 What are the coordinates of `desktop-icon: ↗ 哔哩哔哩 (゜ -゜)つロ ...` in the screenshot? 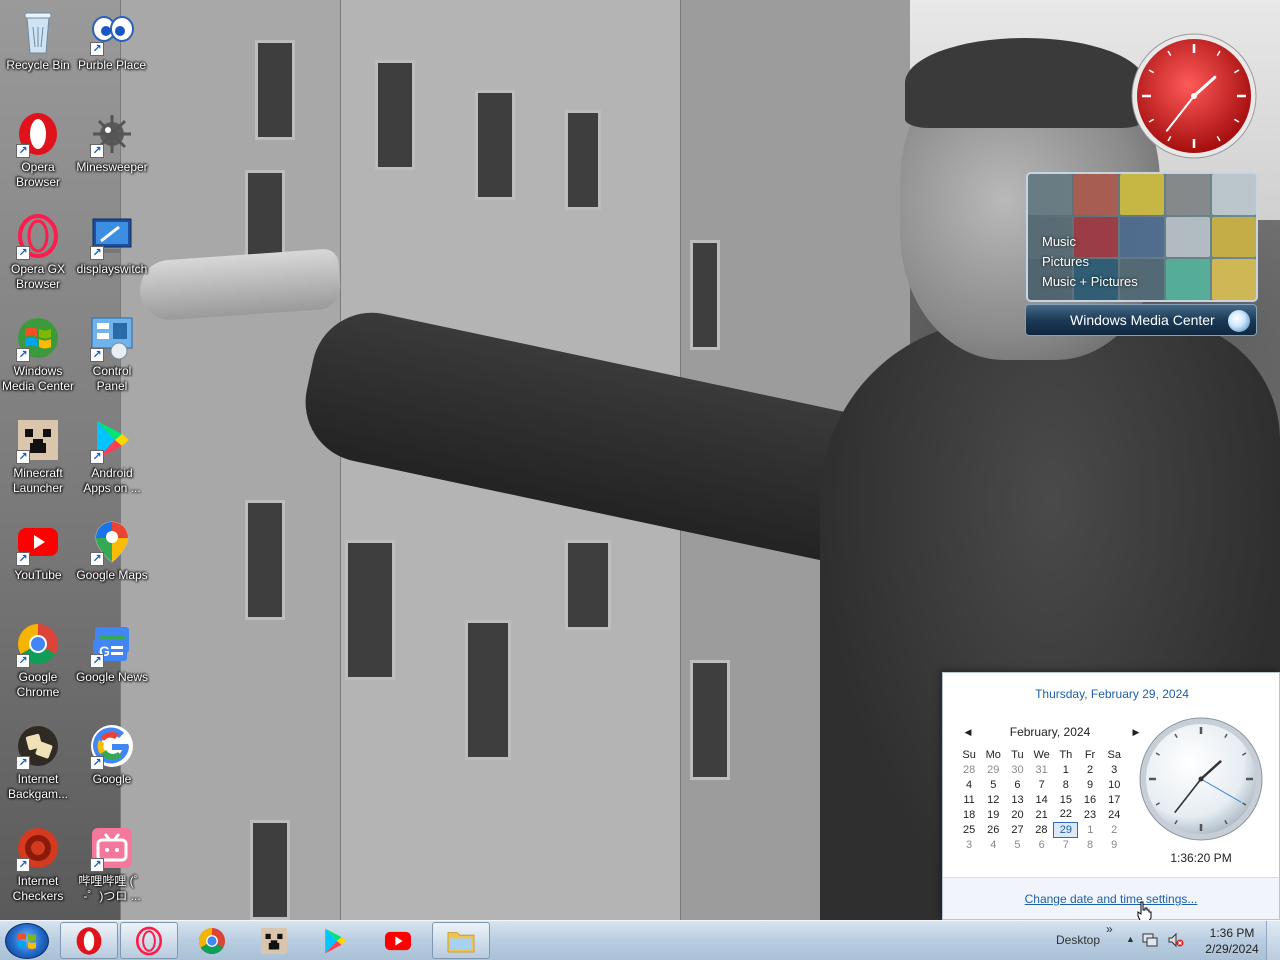 It's located at (112, 864).